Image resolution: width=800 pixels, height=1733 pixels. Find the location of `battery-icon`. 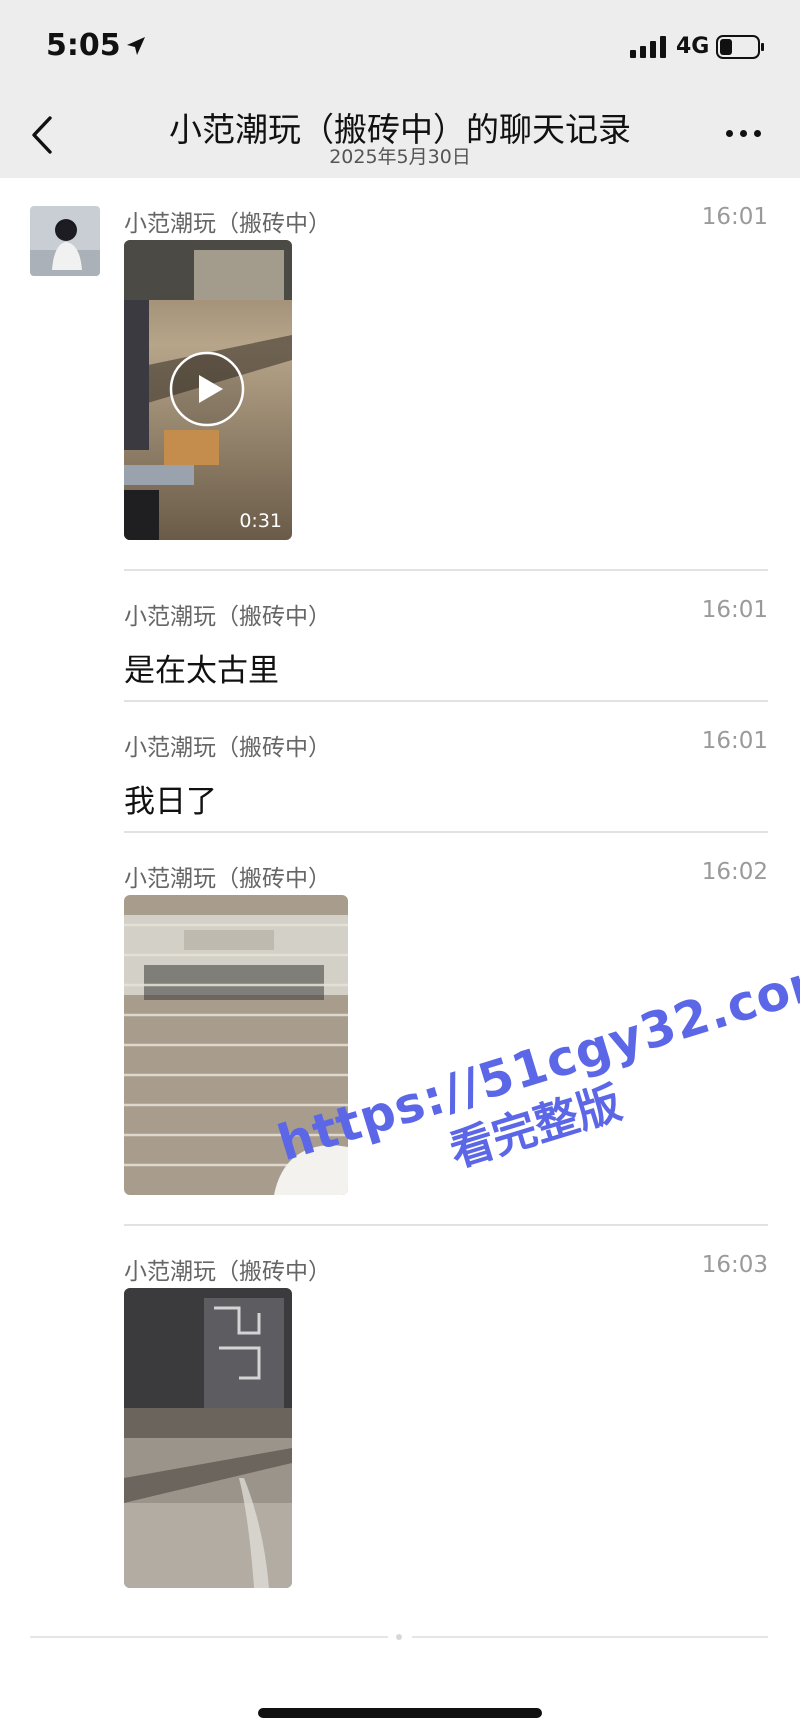

battery-icon is located at coordinates (740, 47).